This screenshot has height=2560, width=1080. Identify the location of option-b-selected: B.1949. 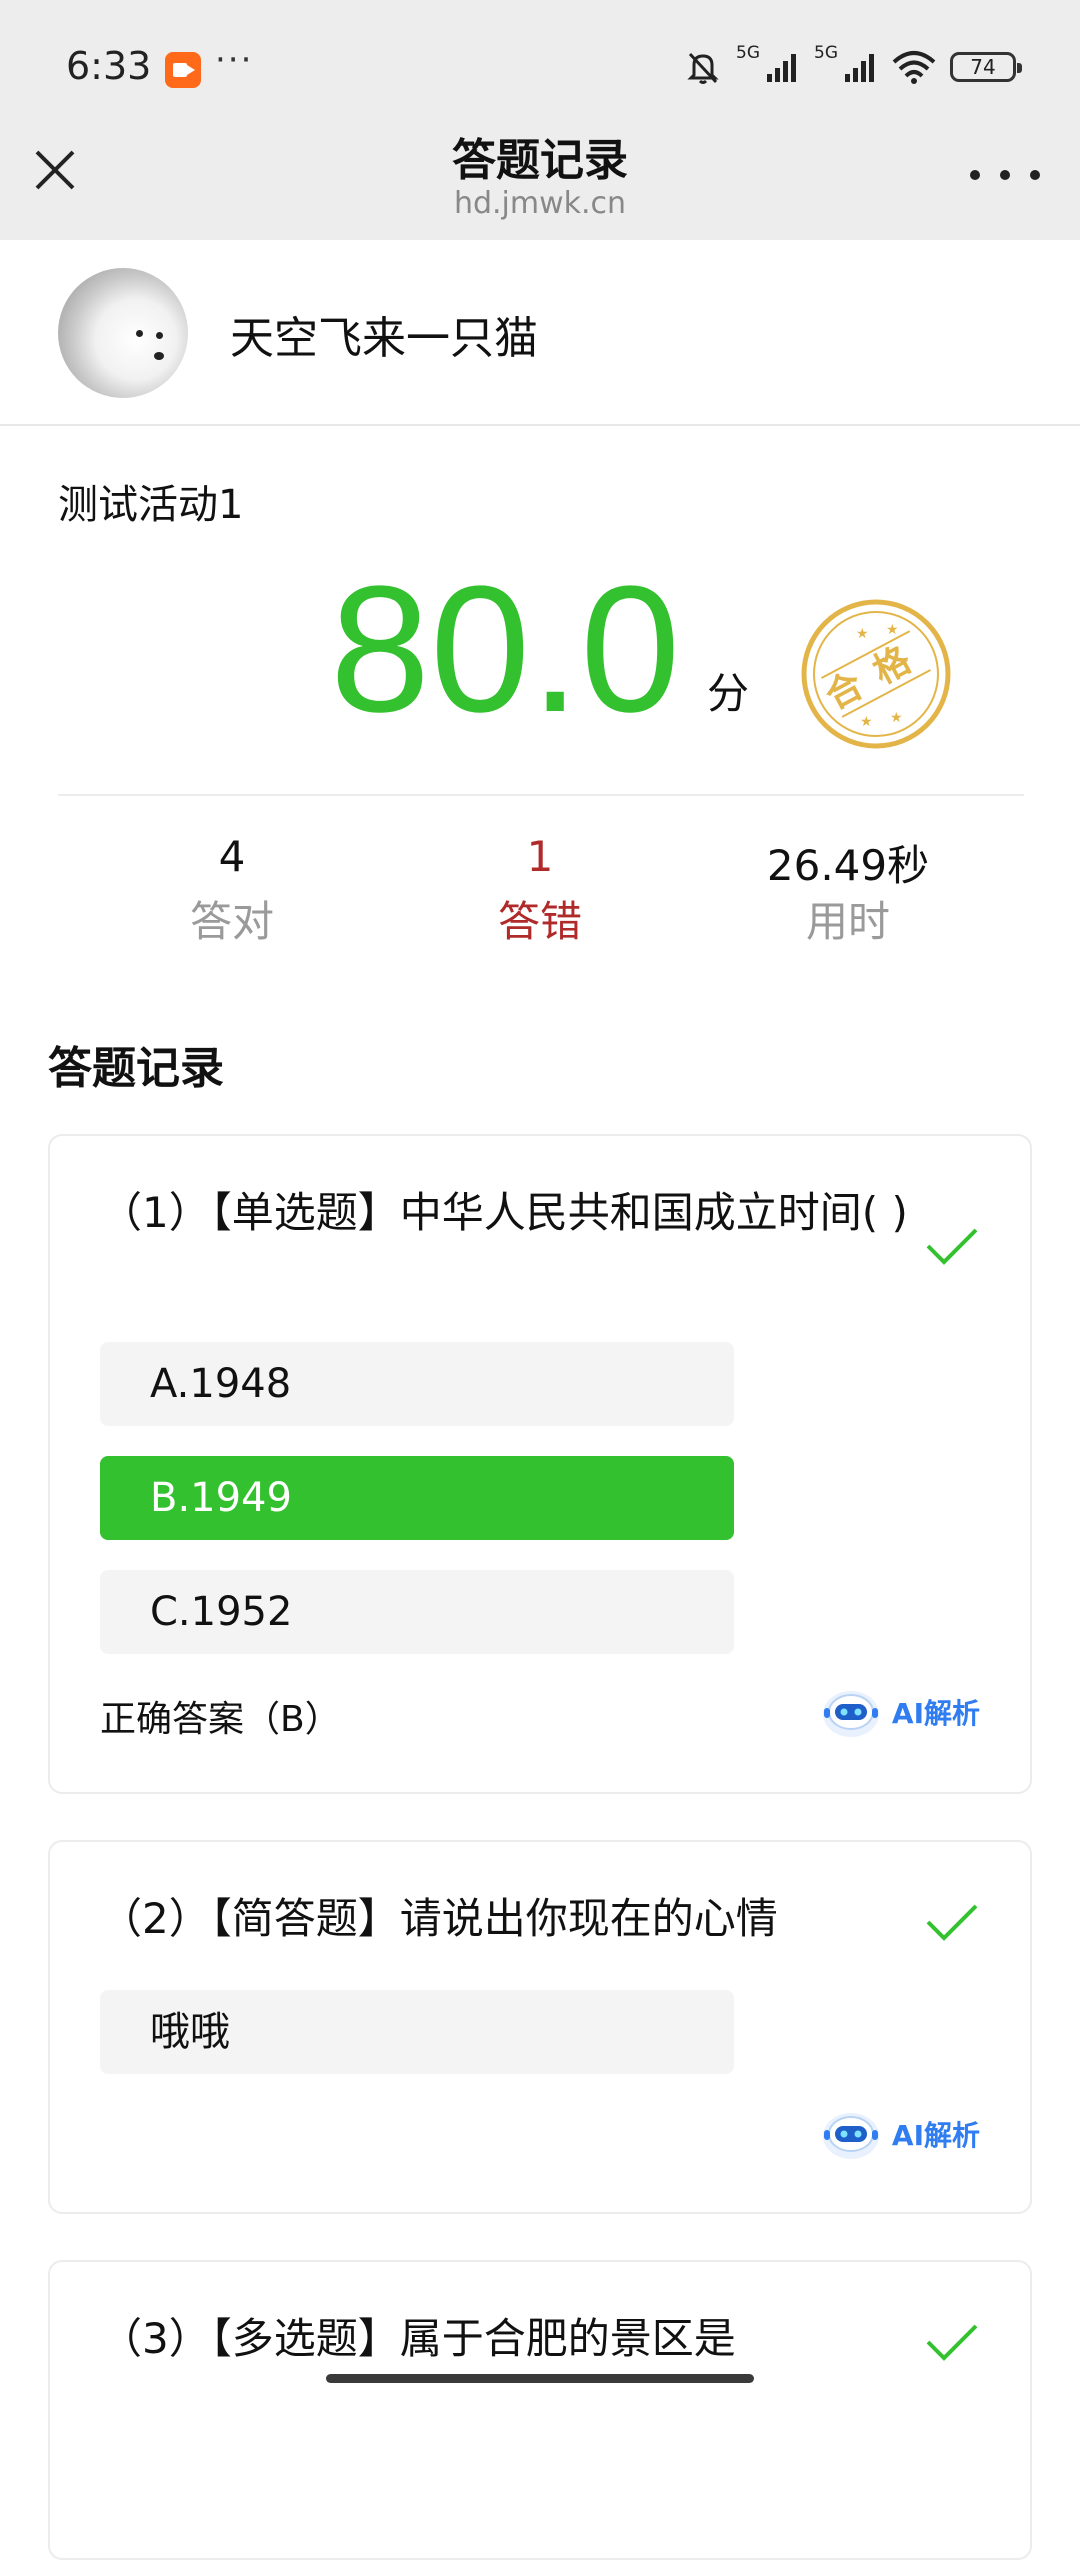
(417, 1498).